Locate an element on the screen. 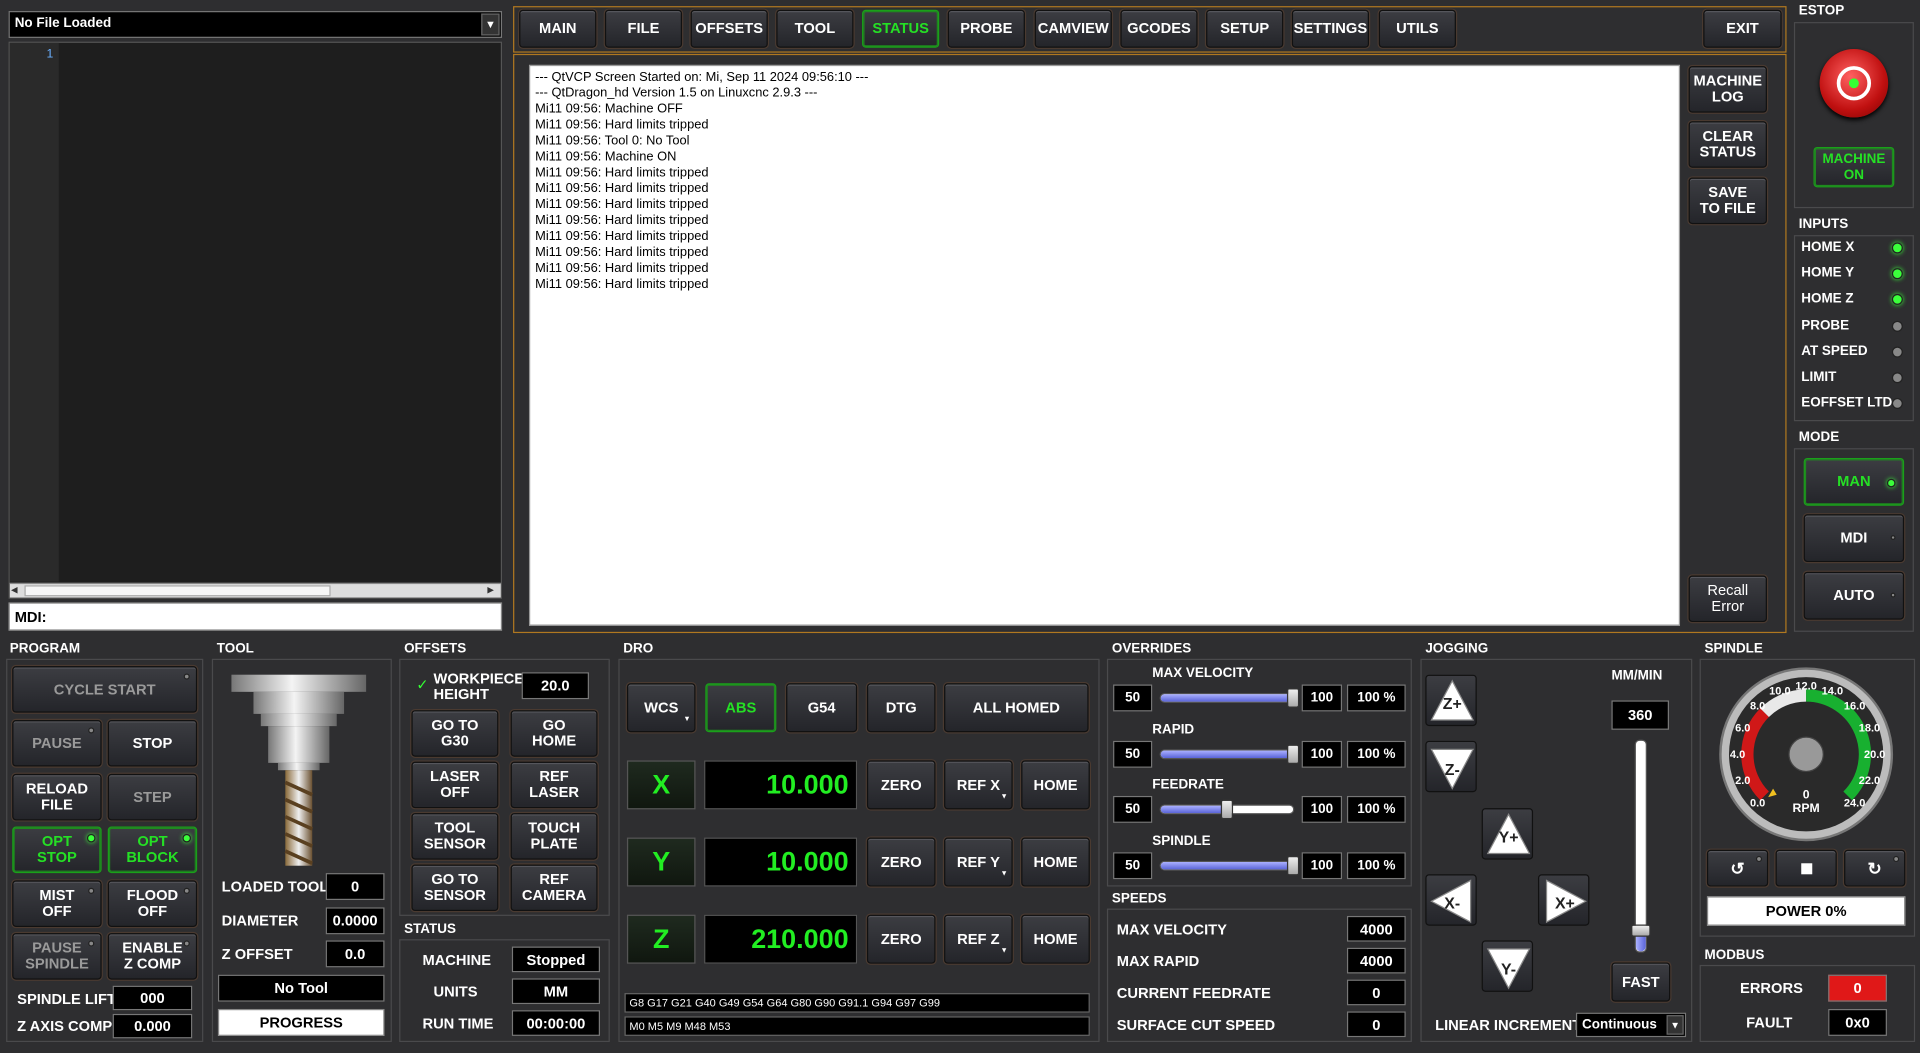 The image size is (1920, 1053). home-x-button: HOME is located at coordinates (1055, 785).